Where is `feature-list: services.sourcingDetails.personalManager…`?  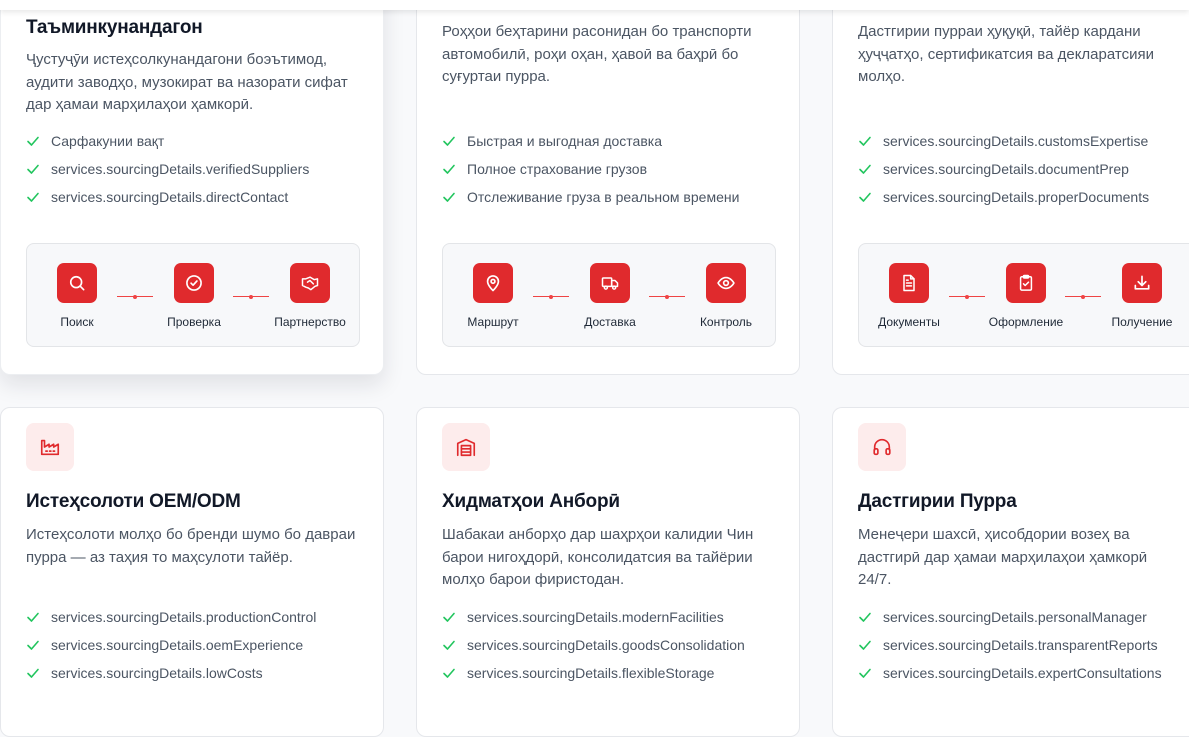 feature-list: services.sourcingDetails.personalManager… is located at coordinates (1010, 645).